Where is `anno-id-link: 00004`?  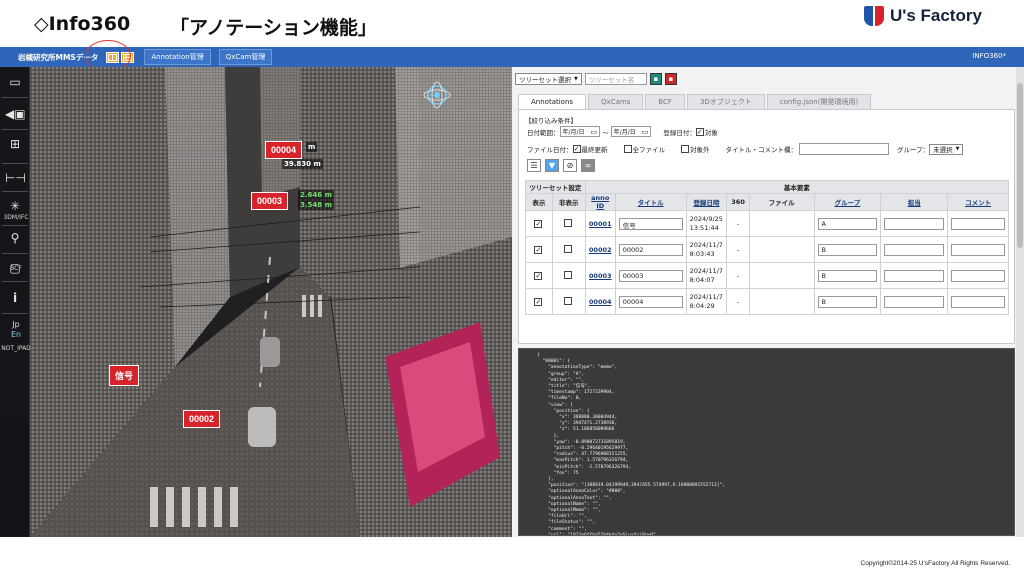 anno-id-link: 00004 is located at coordinates (600, 301).